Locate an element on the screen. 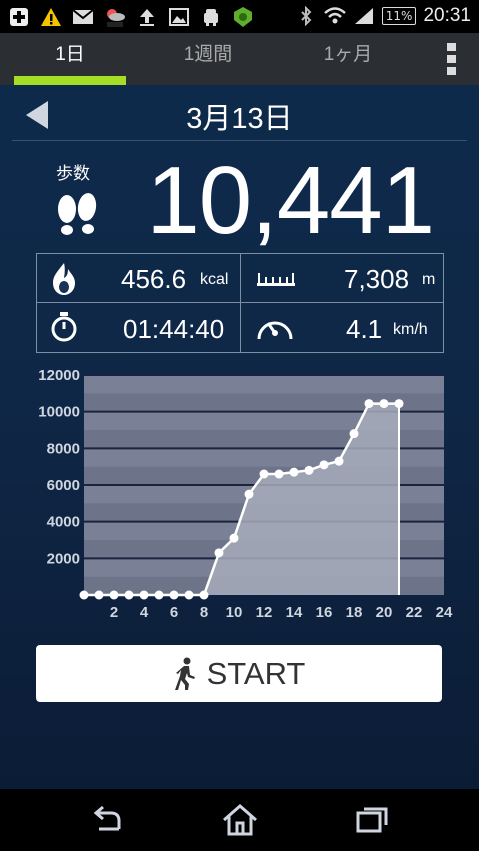 Image resolution: width=479 pixels, height=851 pixels. x-tick-label: 18 is located at coordinates (354, 612).